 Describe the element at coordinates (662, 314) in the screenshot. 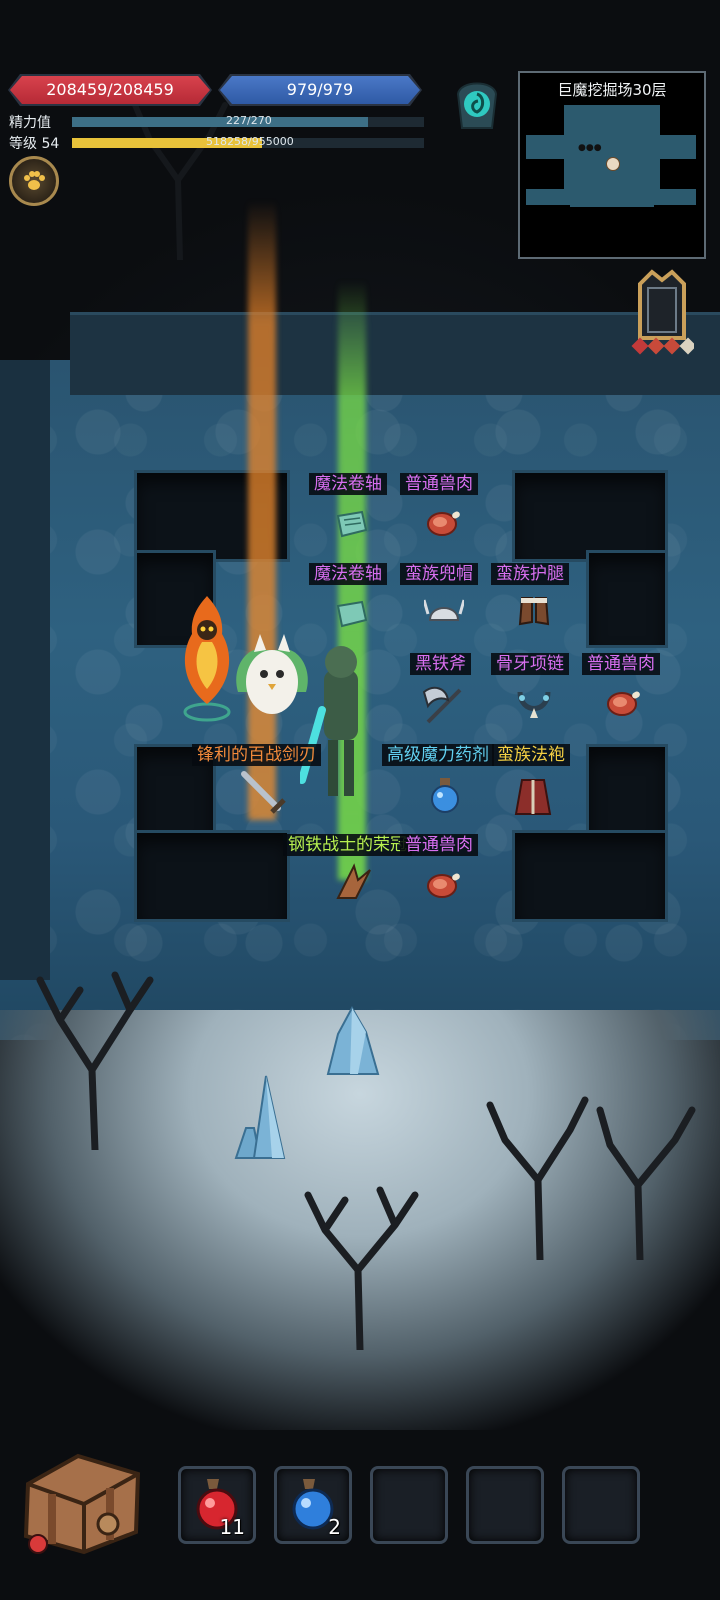

I see `armor-stand-icon` at that location.